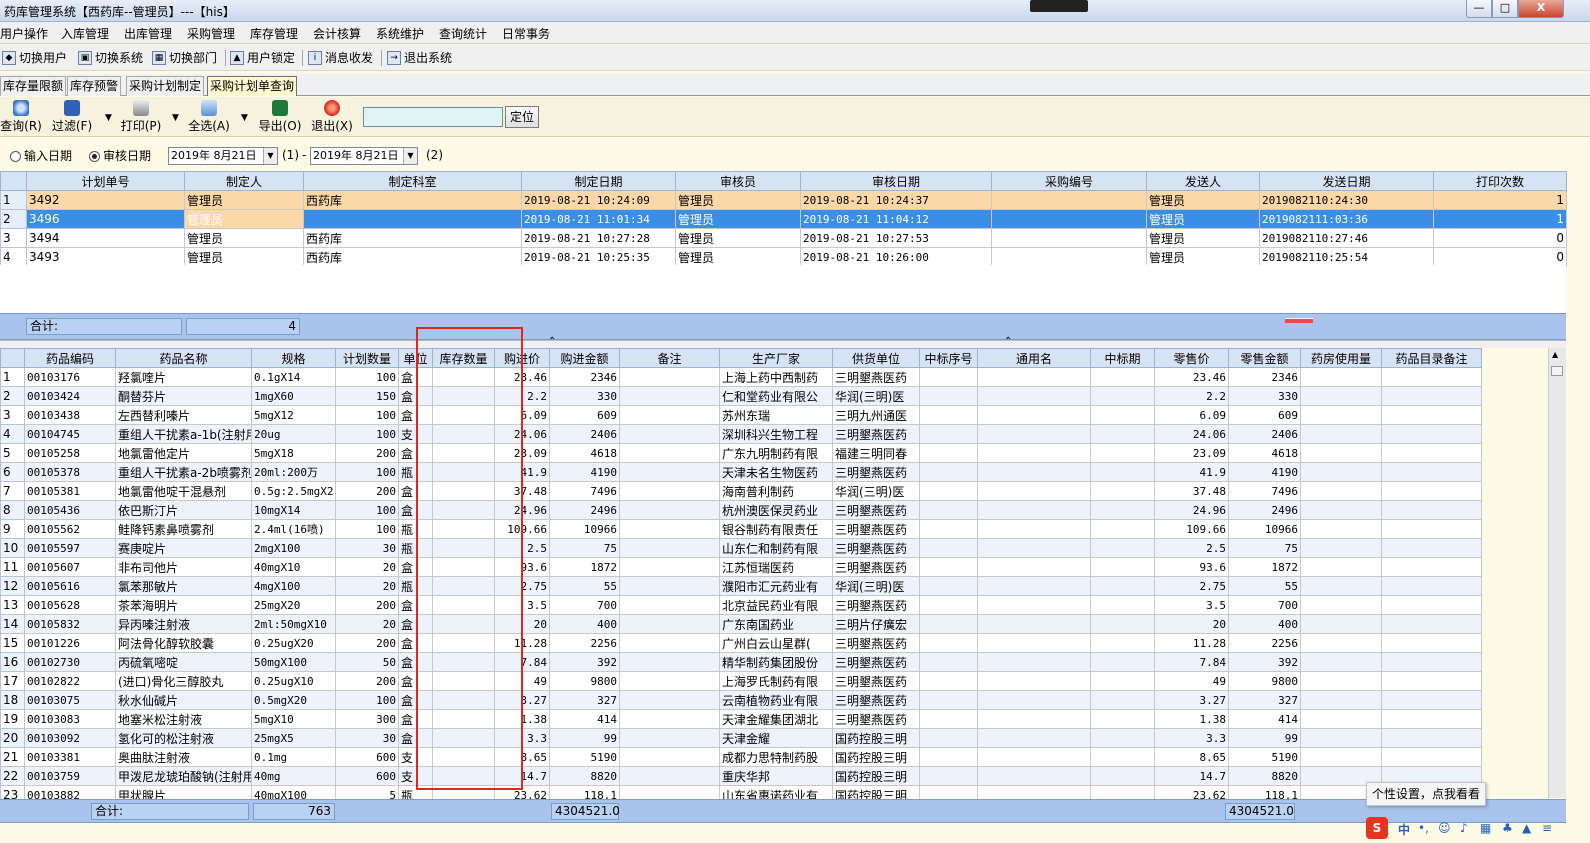 The image size is (1590, 843). What do you see at coordinates (252, 86) in the screenshot?
I see `tab-plan-query: 采购计划单查询` at bounding box center [252, 86].